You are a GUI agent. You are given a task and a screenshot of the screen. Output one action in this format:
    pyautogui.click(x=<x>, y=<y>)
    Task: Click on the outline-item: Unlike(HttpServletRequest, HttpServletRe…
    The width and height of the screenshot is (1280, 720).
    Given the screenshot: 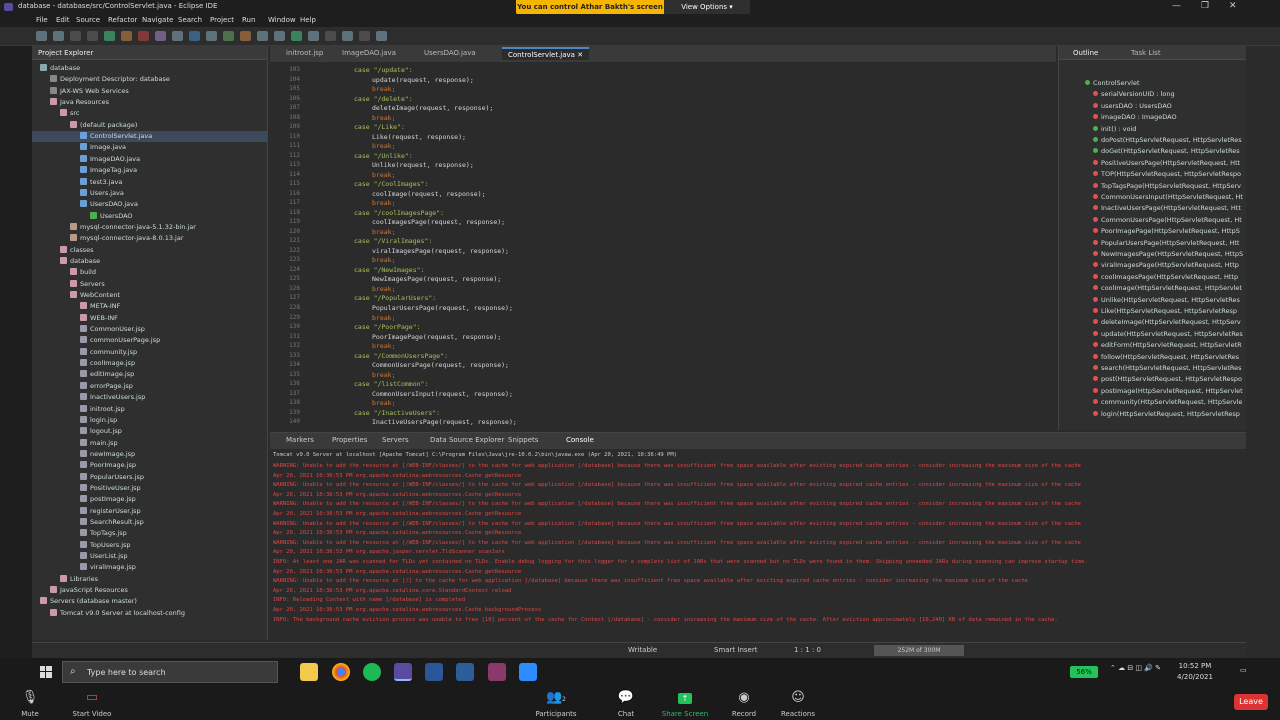 What is the action you would take?
    pyautogui.click(x=1166, y=300)
    